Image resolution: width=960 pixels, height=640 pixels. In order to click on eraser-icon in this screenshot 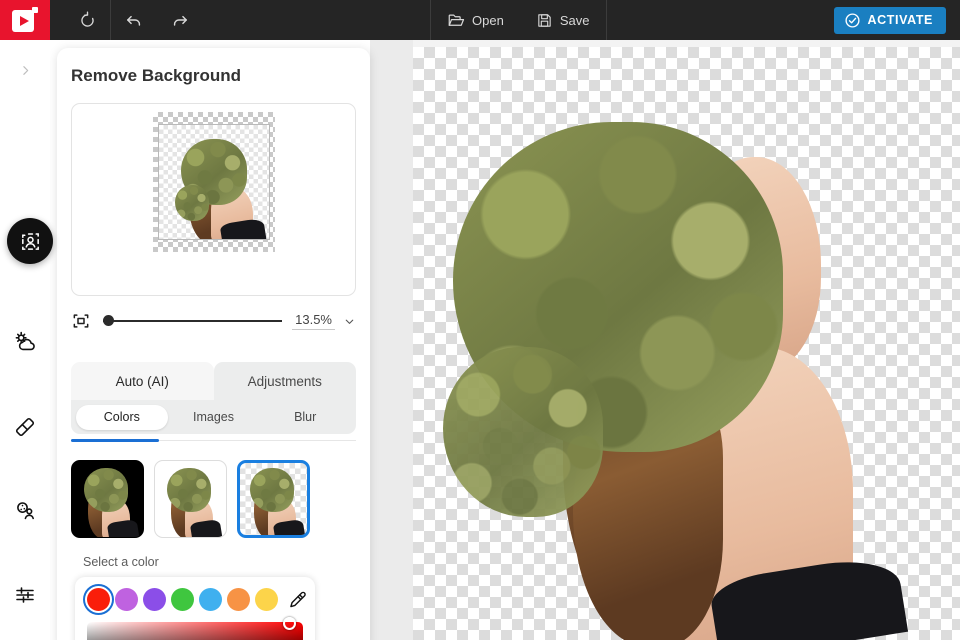, I will do `click(25, 427)`.